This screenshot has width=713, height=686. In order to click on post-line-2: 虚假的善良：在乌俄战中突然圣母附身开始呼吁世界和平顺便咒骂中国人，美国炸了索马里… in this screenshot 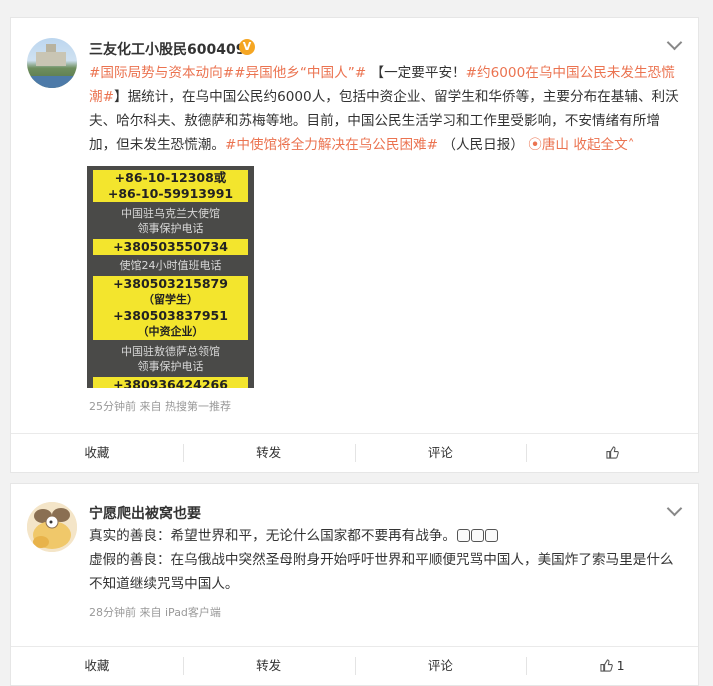, I will do `click(381, 572)`.